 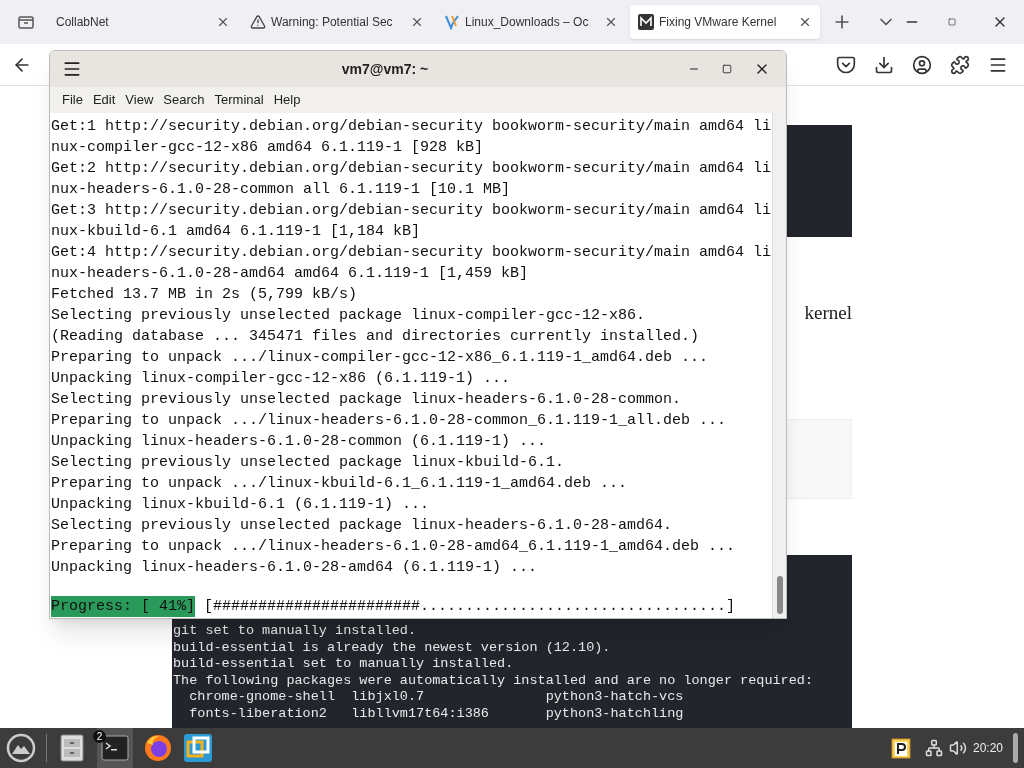 What do you see at coordinates (158, 748) in the screenshot?
I see `browser-icon` at bounding box center [158, 748].